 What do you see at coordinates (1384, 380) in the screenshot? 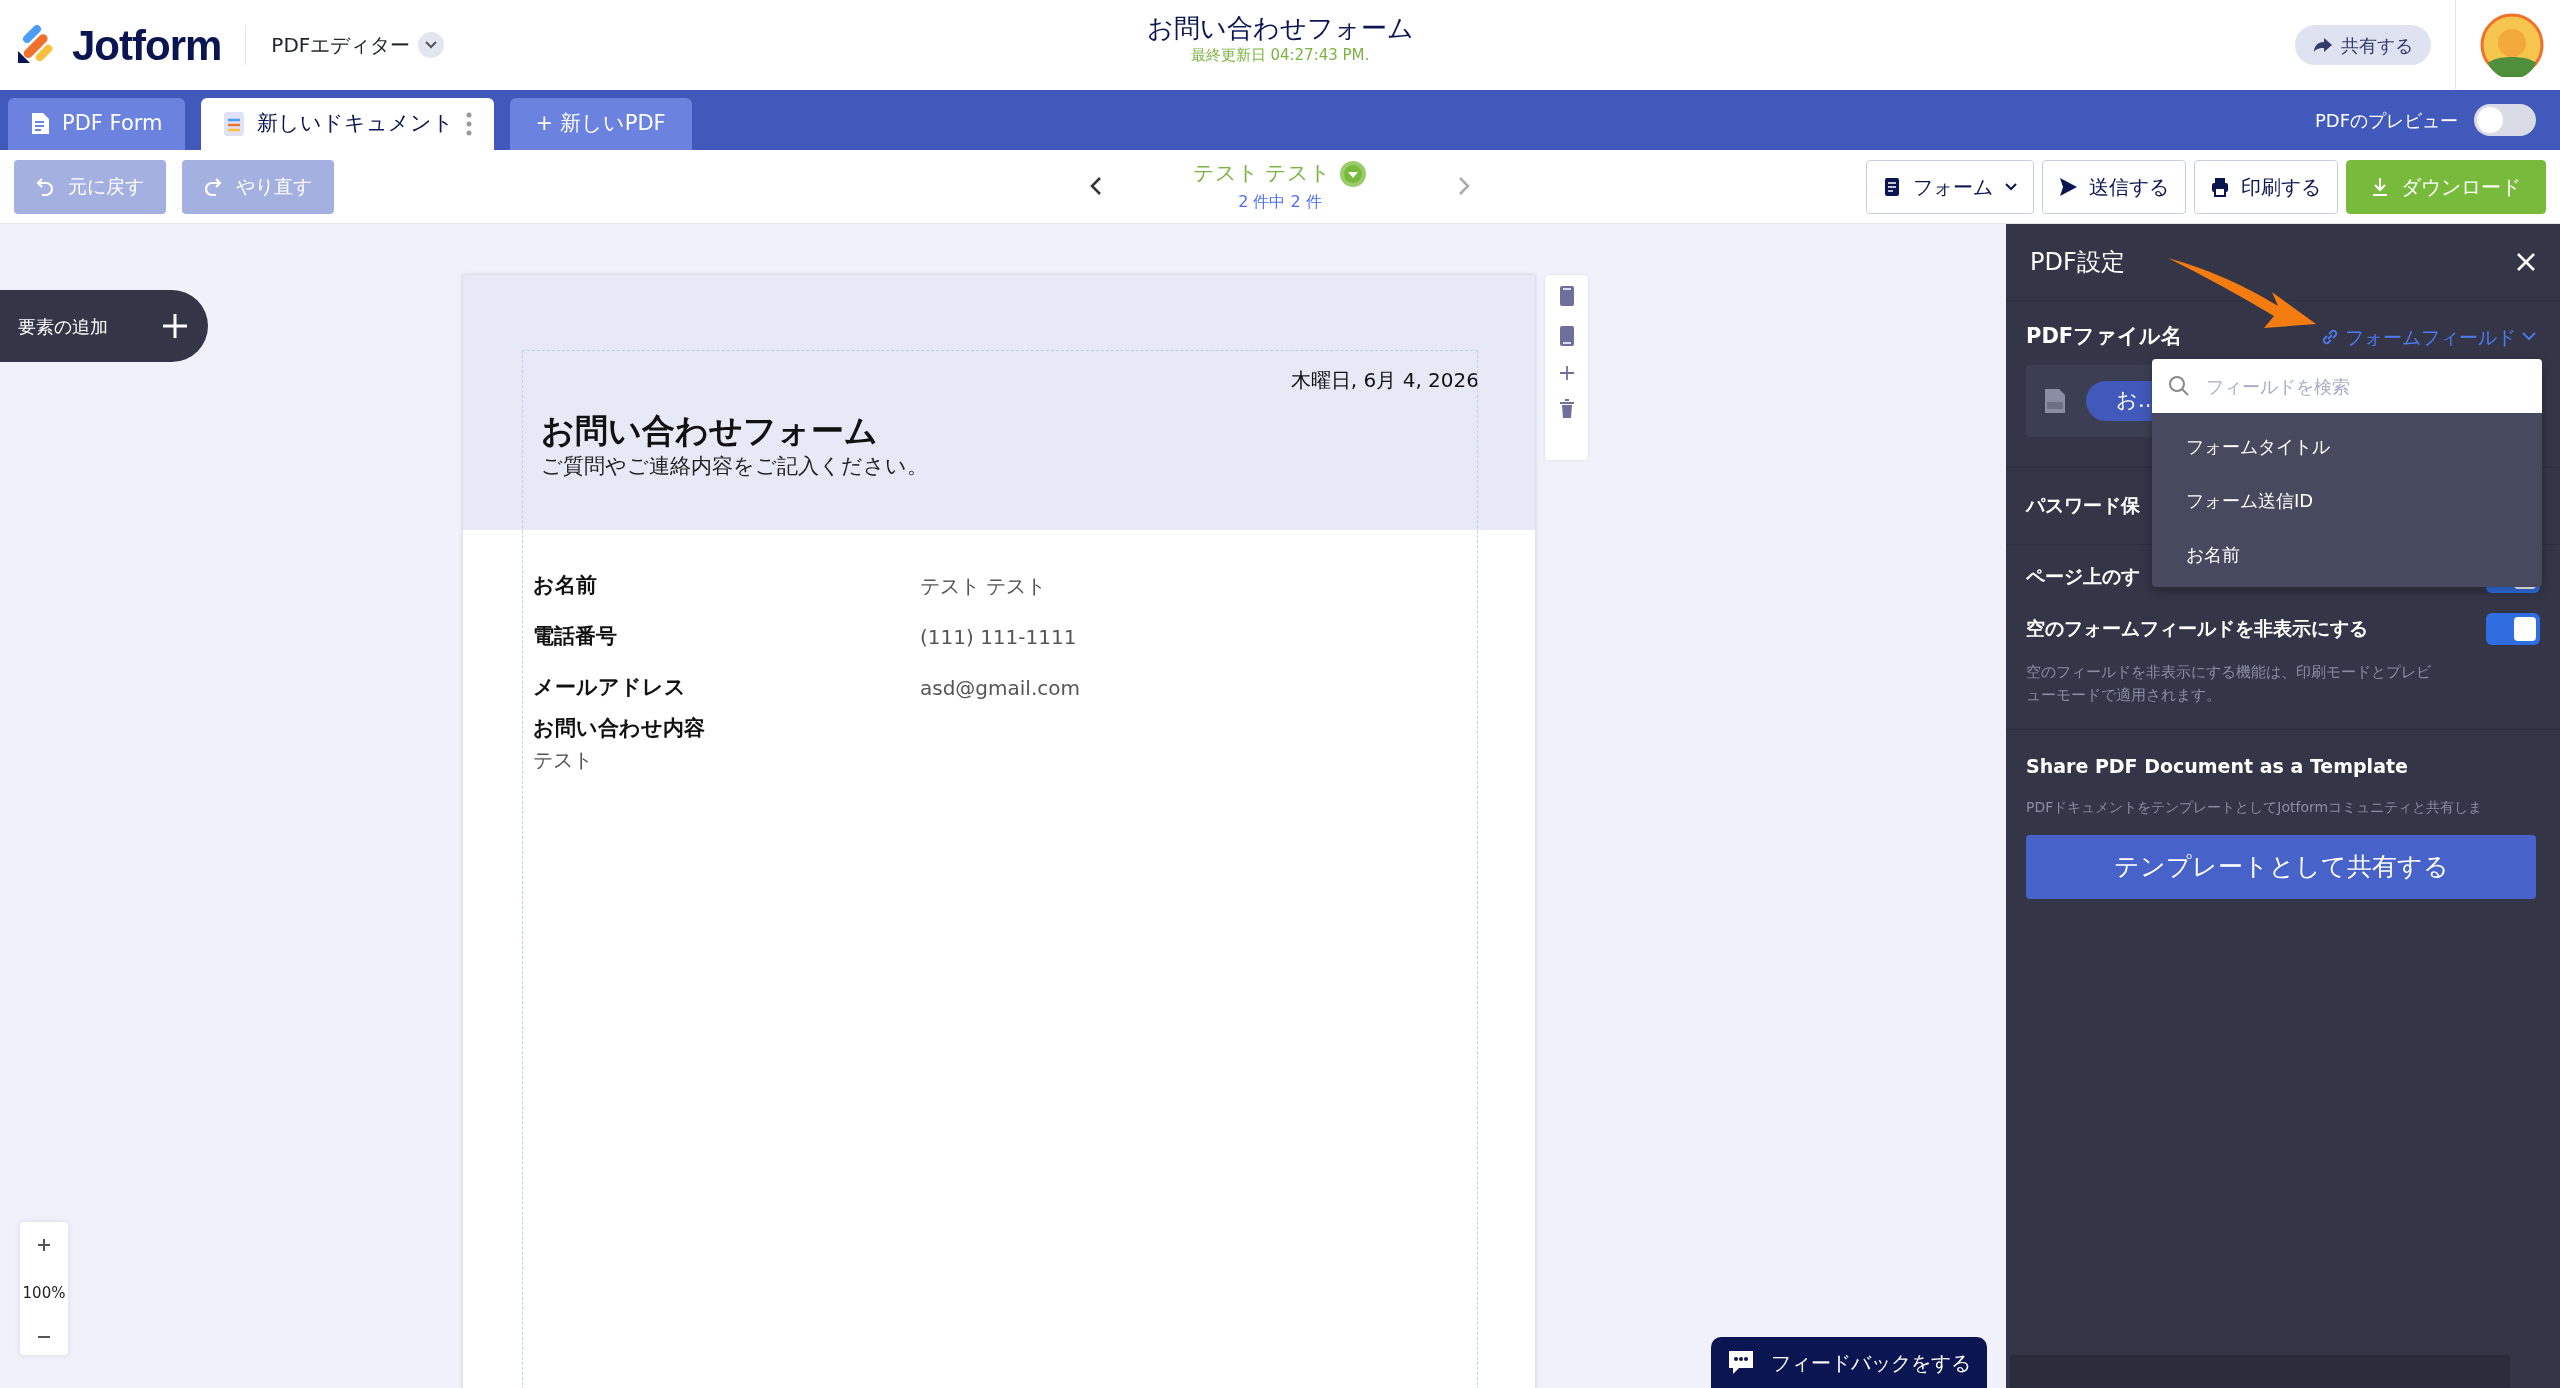
I see `document-date: 木曜日, 6月 4, 2026` at bounding box center [1384, 380].